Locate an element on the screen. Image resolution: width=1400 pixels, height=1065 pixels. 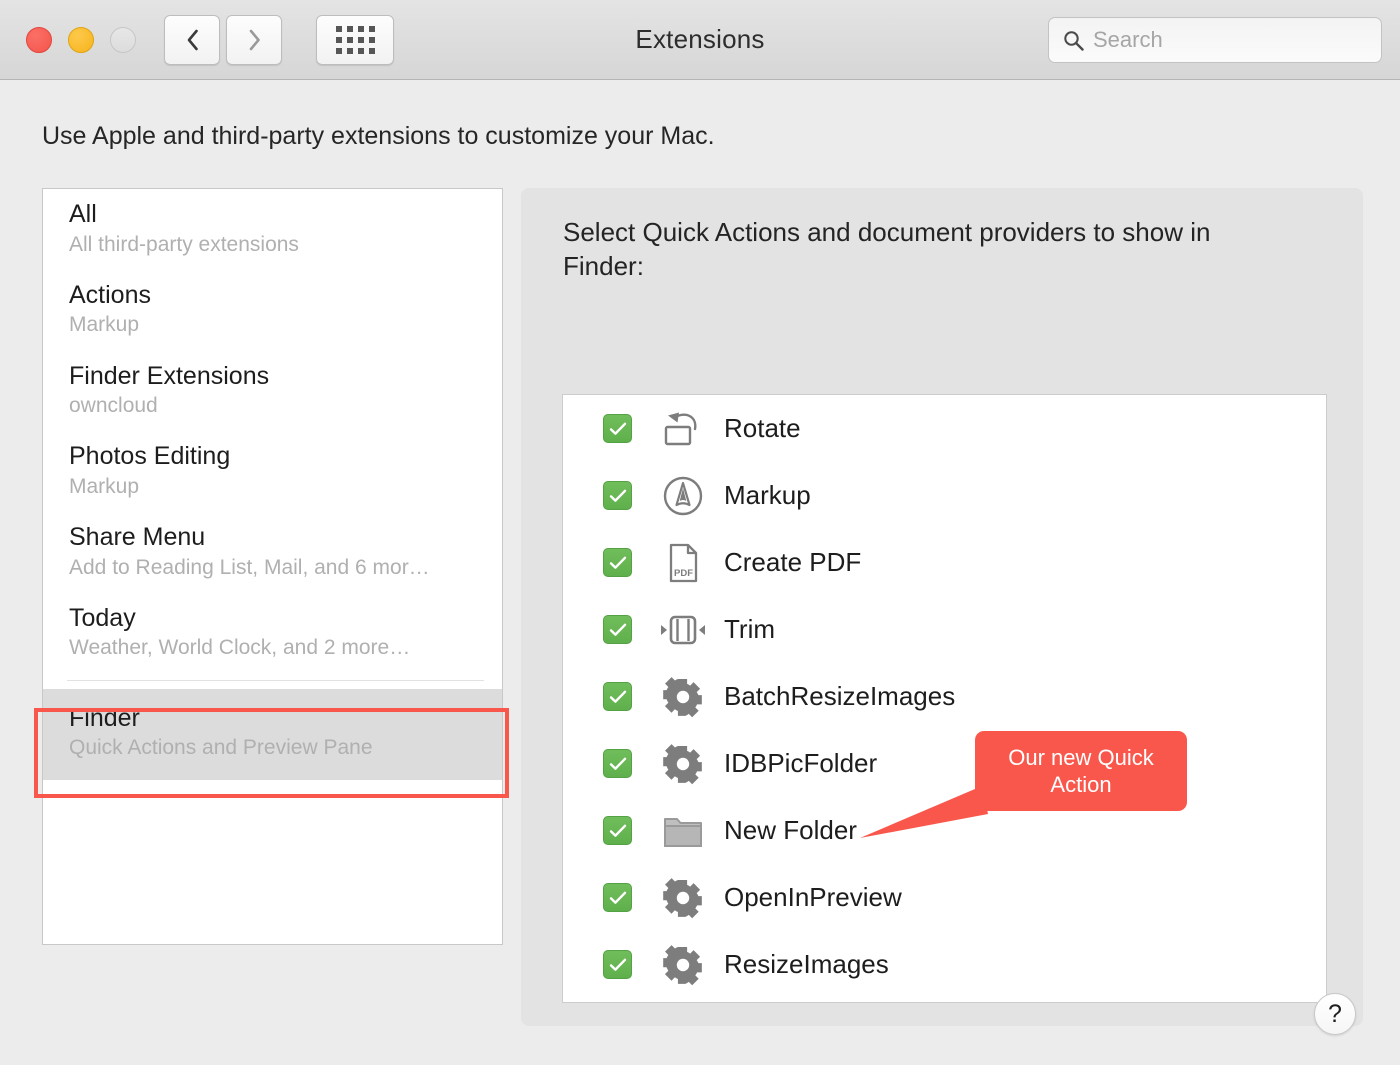
checkbox-resizeimages is located at coordinates (617, 964).